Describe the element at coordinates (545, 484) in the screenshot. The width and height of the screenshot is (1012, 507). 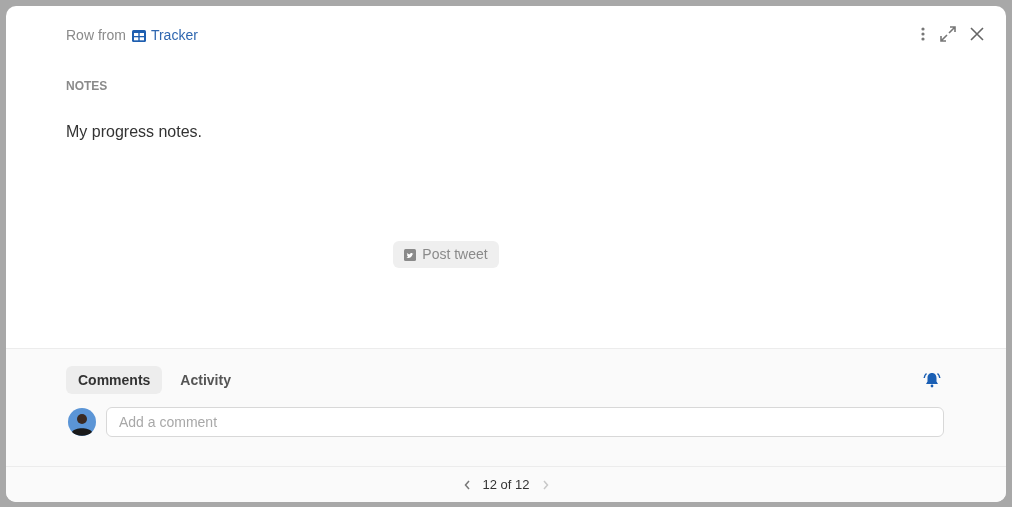
I see `chevron-right-icon` at that location.